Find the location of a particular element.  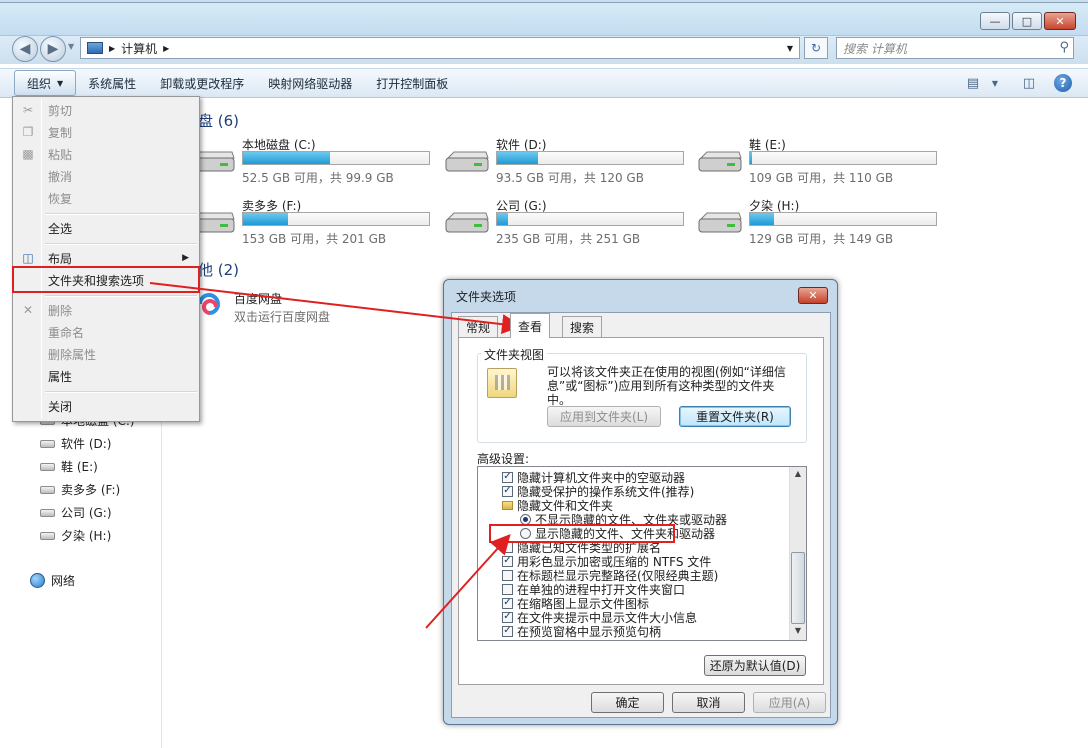

search-input: 搜索 计算机 ⚲ is located at coordinates (955, 48).